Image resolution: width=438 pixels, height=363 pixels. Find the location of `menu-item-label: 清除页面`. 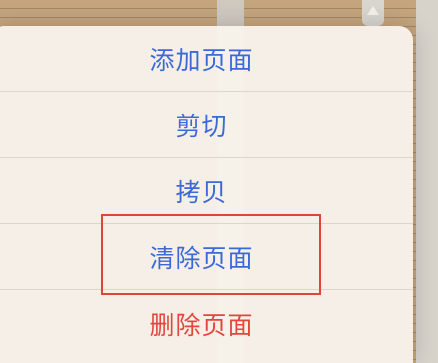

menu-item-label: 清除页面 is located at coordinates (201, 258).